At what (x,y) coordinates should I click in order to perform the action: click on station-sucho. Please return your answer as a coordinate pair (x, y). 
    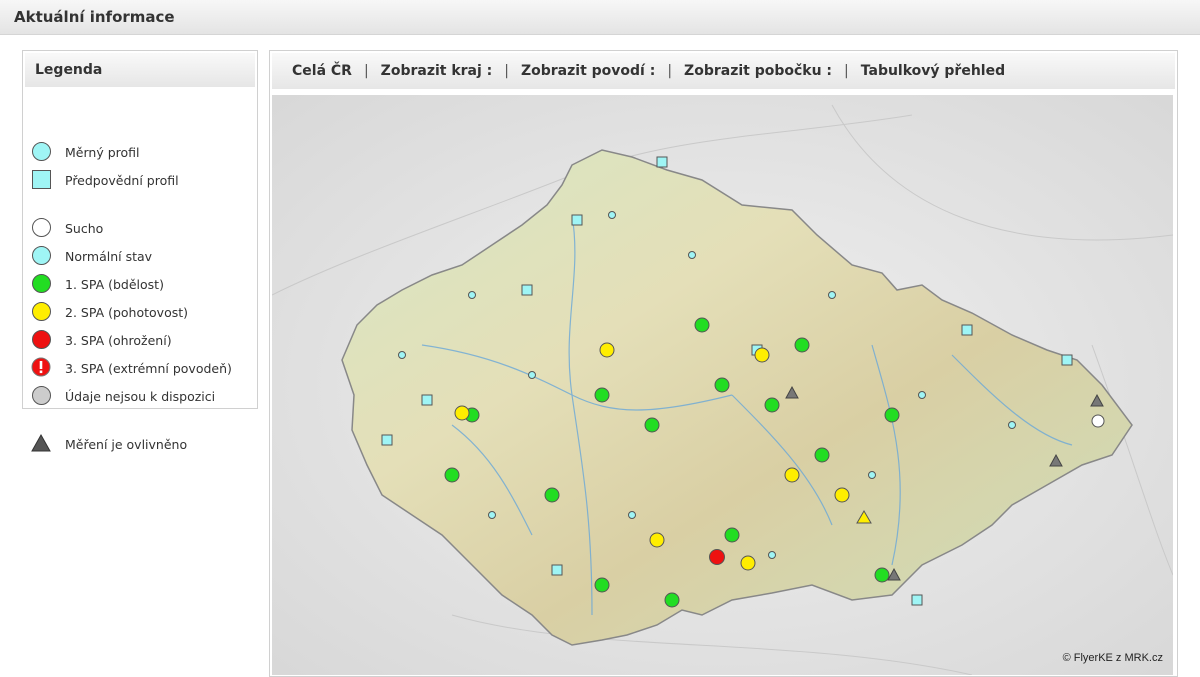
    Looking at the image, I should click on (1098, 421).